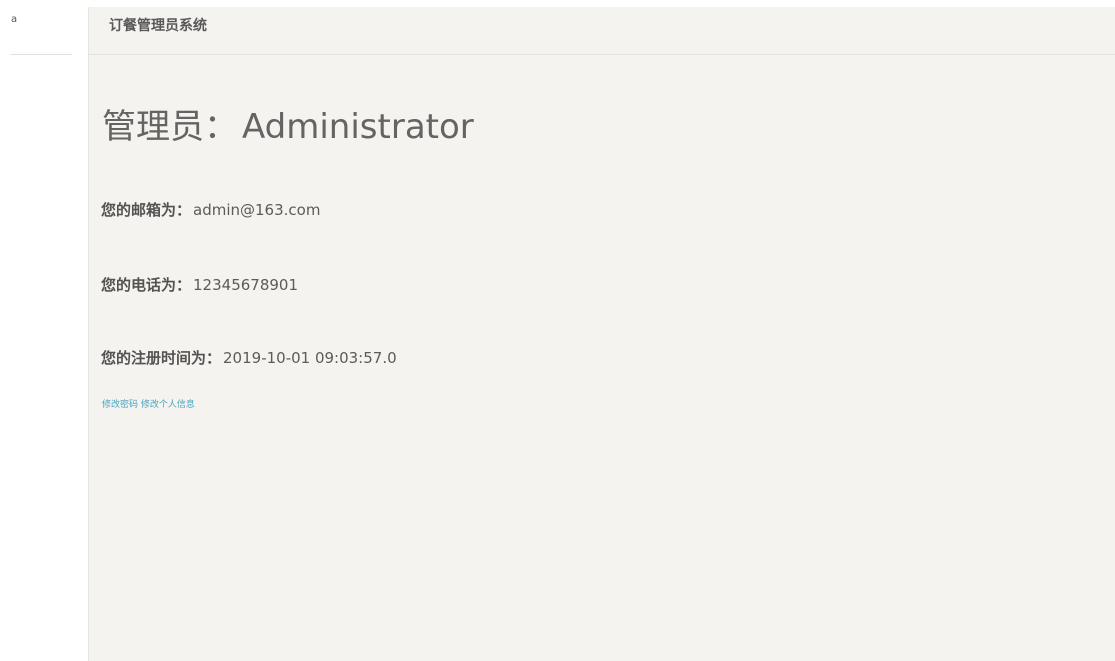 This screenshot has height=661, width=1115. I want to click on phone-row: 您的电话为： 12345678901, so click(199, 285).